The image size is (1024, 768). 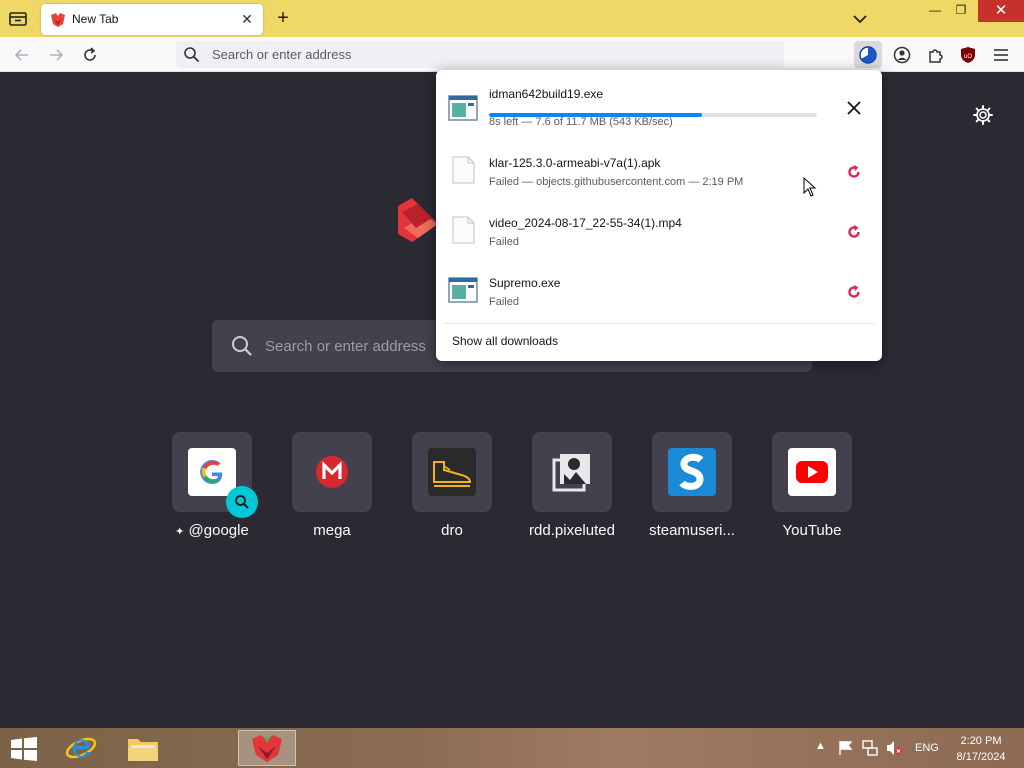 I want to click on clock-date: 8/17/2024, so click(x=981, y=757).